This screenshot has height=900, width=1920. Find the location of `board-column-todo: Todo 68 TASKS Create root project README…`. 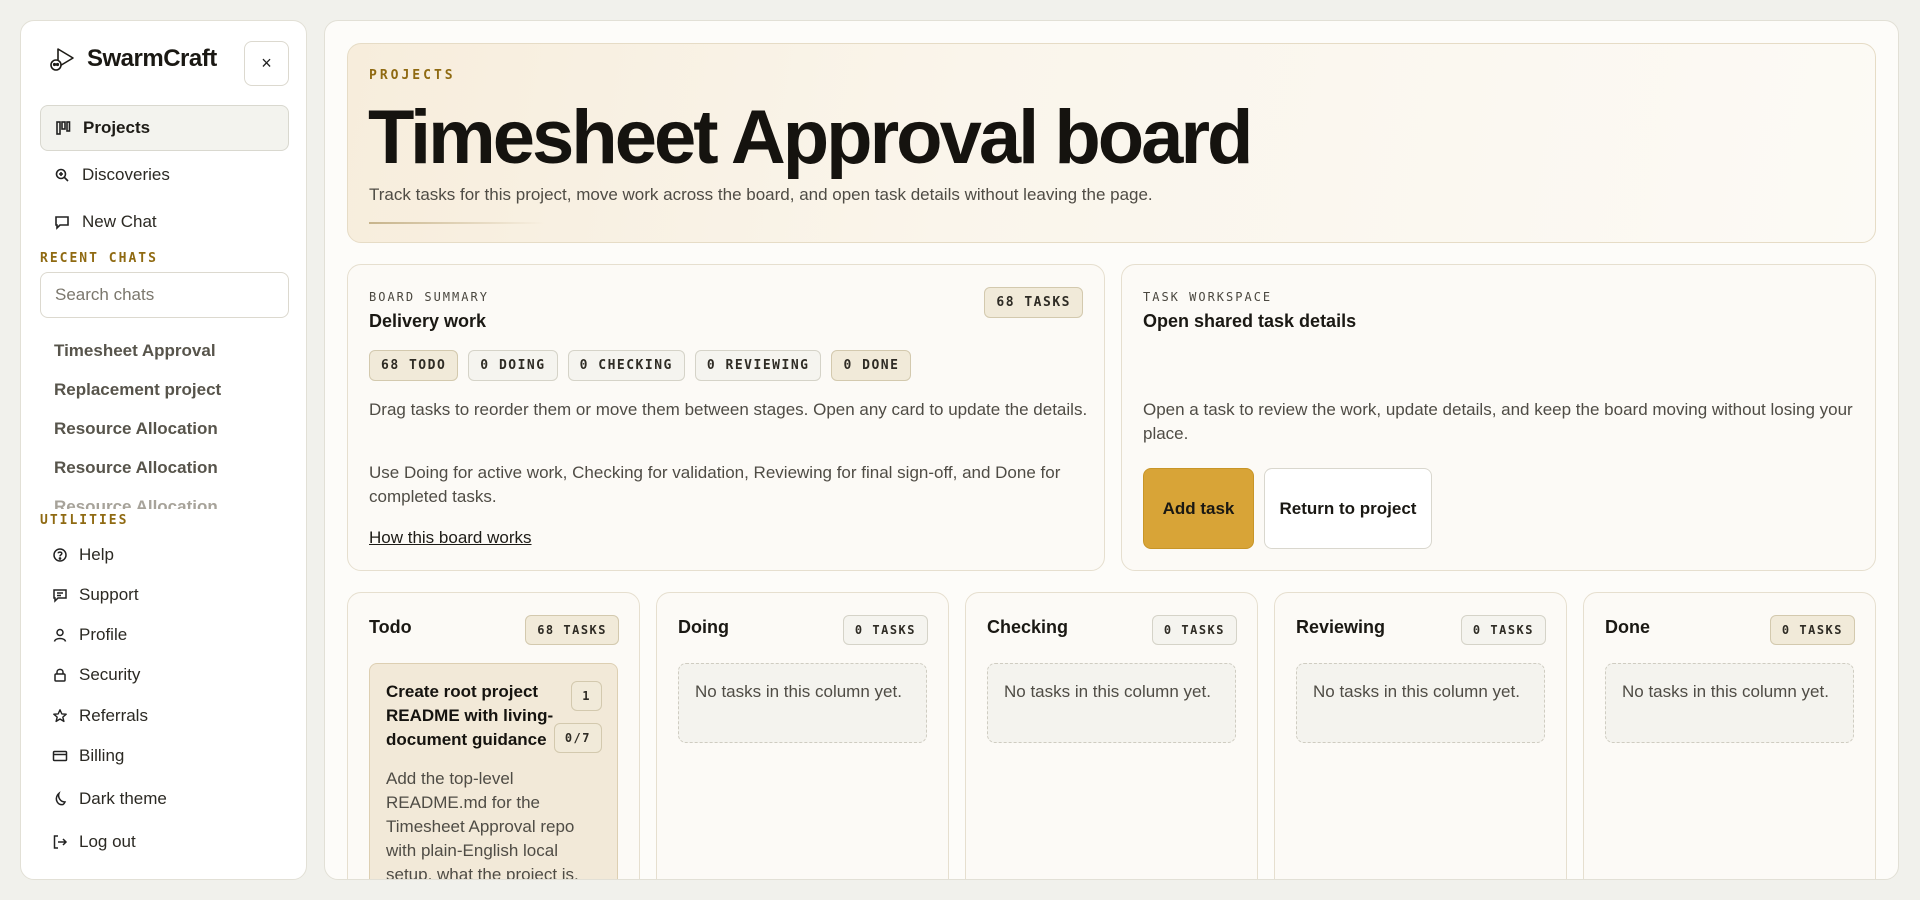

board-column-todo: Todo 68 TASKS Create root project README… is located at coordinates (493, 736).